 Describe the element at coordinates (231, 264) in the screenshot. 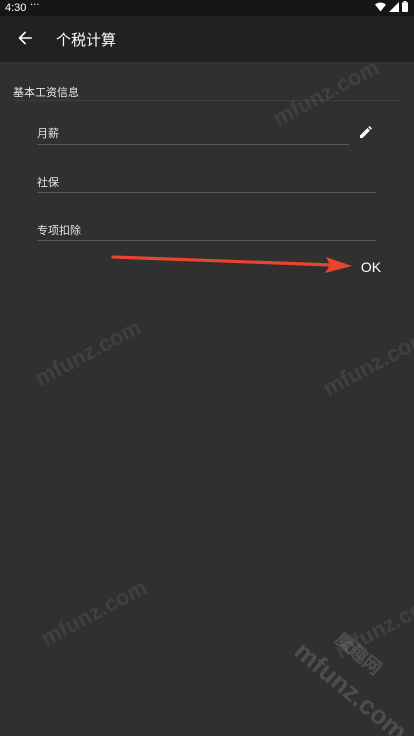

I see `annotation-arrow-icon` at that location.